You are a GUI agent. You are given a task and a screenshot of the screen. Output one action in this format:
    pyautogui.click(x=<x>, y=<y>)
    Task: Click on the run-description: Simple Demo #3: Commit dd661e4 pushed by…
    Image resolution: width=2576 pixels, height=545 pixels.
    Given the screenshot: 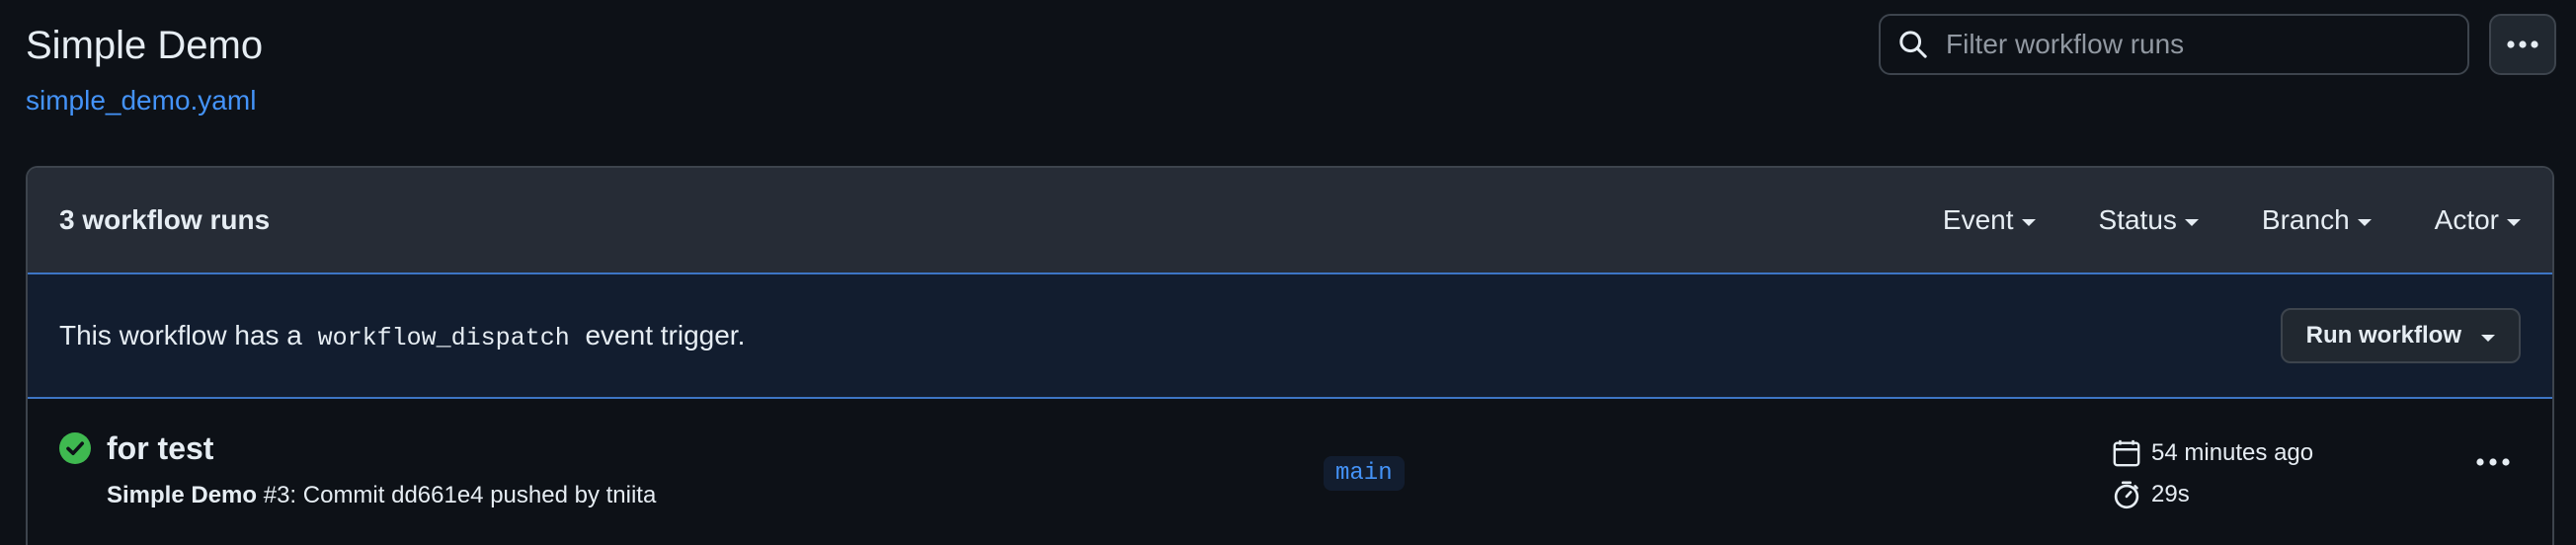 What is the action you would take?
    pyautogui.click(x=381, y=496)
    